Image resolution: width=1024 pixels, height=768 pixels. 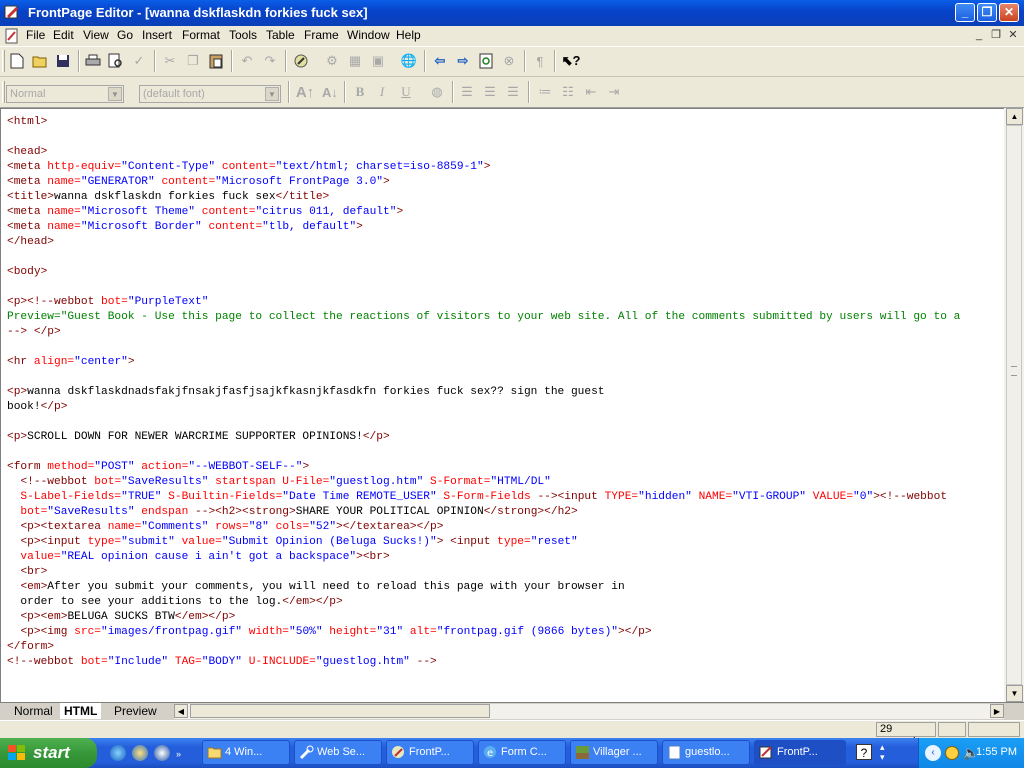 What do you see at coordinates (571, 61) in the screenshot?
I see `help-pointer-icon: ⬉?` at bounding box center [571, 61].